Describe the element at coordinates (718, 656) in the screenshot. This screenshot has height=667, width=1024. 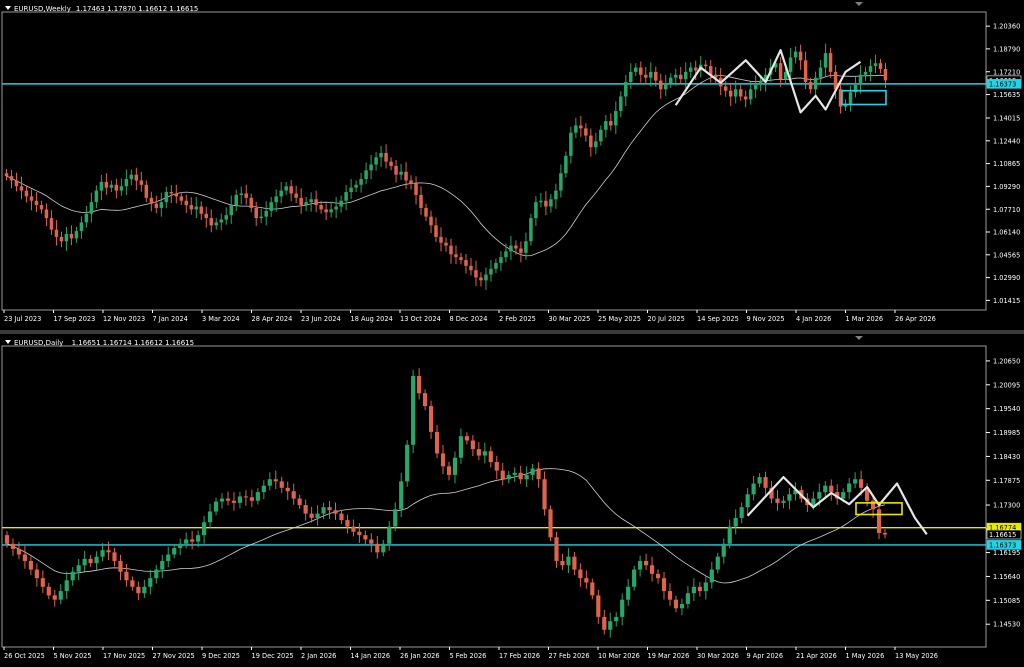
I see `x-tick-label: 30 Mar 2026` at that location.